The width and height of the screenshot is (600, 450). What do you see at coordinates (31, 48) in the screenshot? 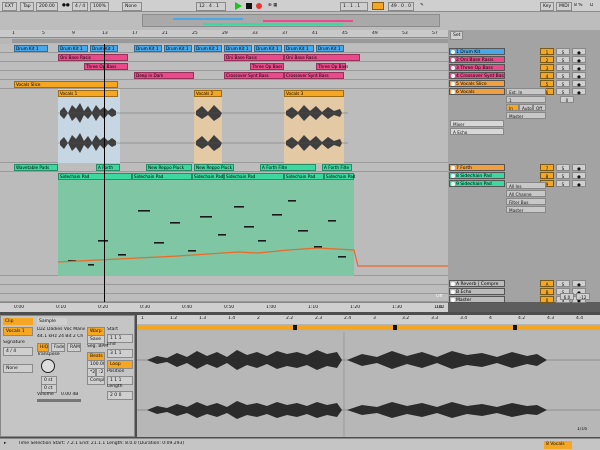
I see `clip-drum-1: Drum Kit 1` at bounding box center [31, 48].